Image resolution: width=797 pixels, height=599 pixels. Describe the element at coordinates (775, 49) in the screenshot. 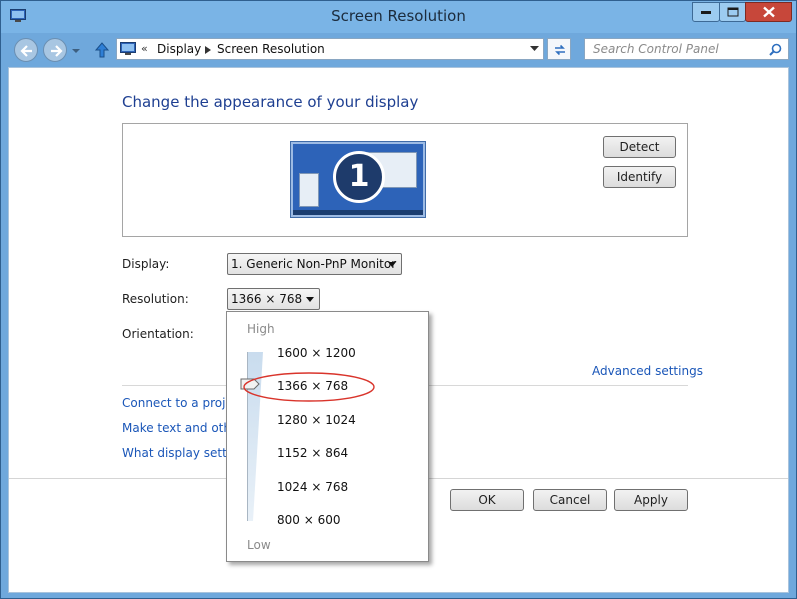

I see `search-icon` at that location.